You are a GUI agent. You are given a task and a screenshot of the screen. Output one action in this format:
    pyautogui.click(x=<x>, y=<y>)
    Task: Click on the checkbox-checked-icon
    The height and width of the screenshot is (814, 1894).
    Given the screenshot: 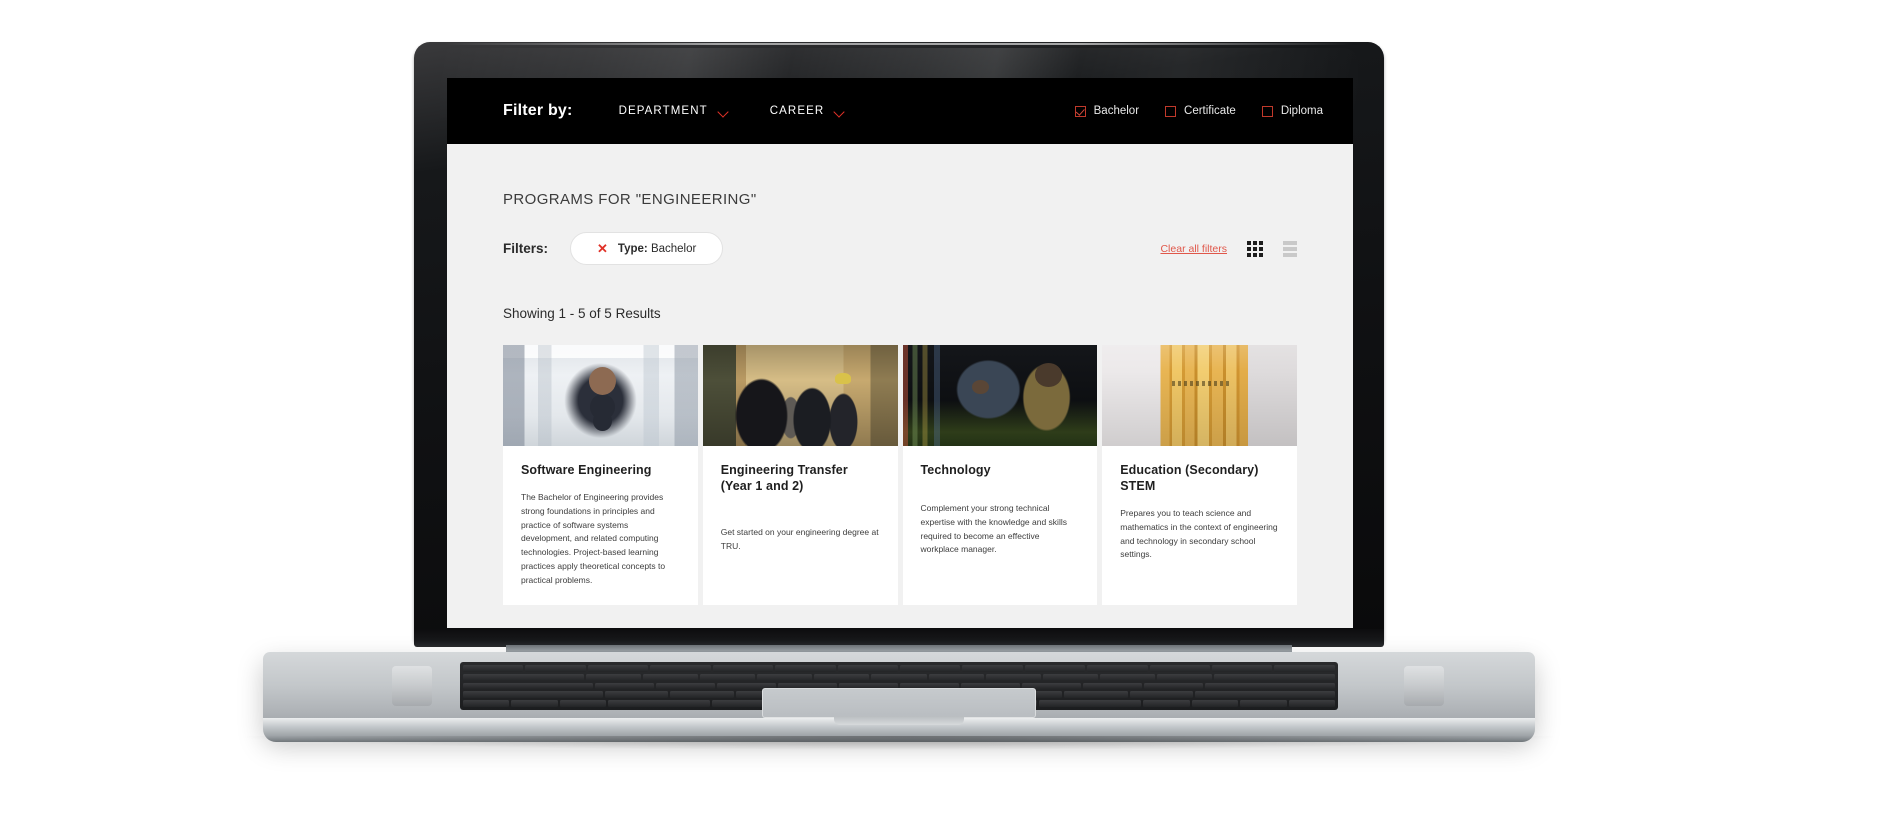 What is the action you would take?
    pyautogui.click(x=1080, y=111)
    